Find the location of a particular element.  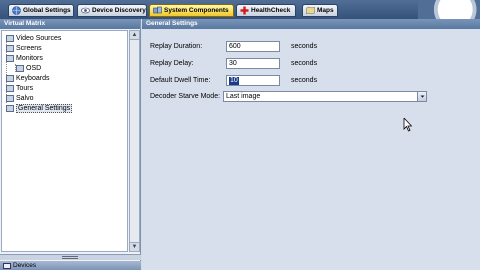

decoder-starve-mode-select: Last image is located at coordinates (325, 96).